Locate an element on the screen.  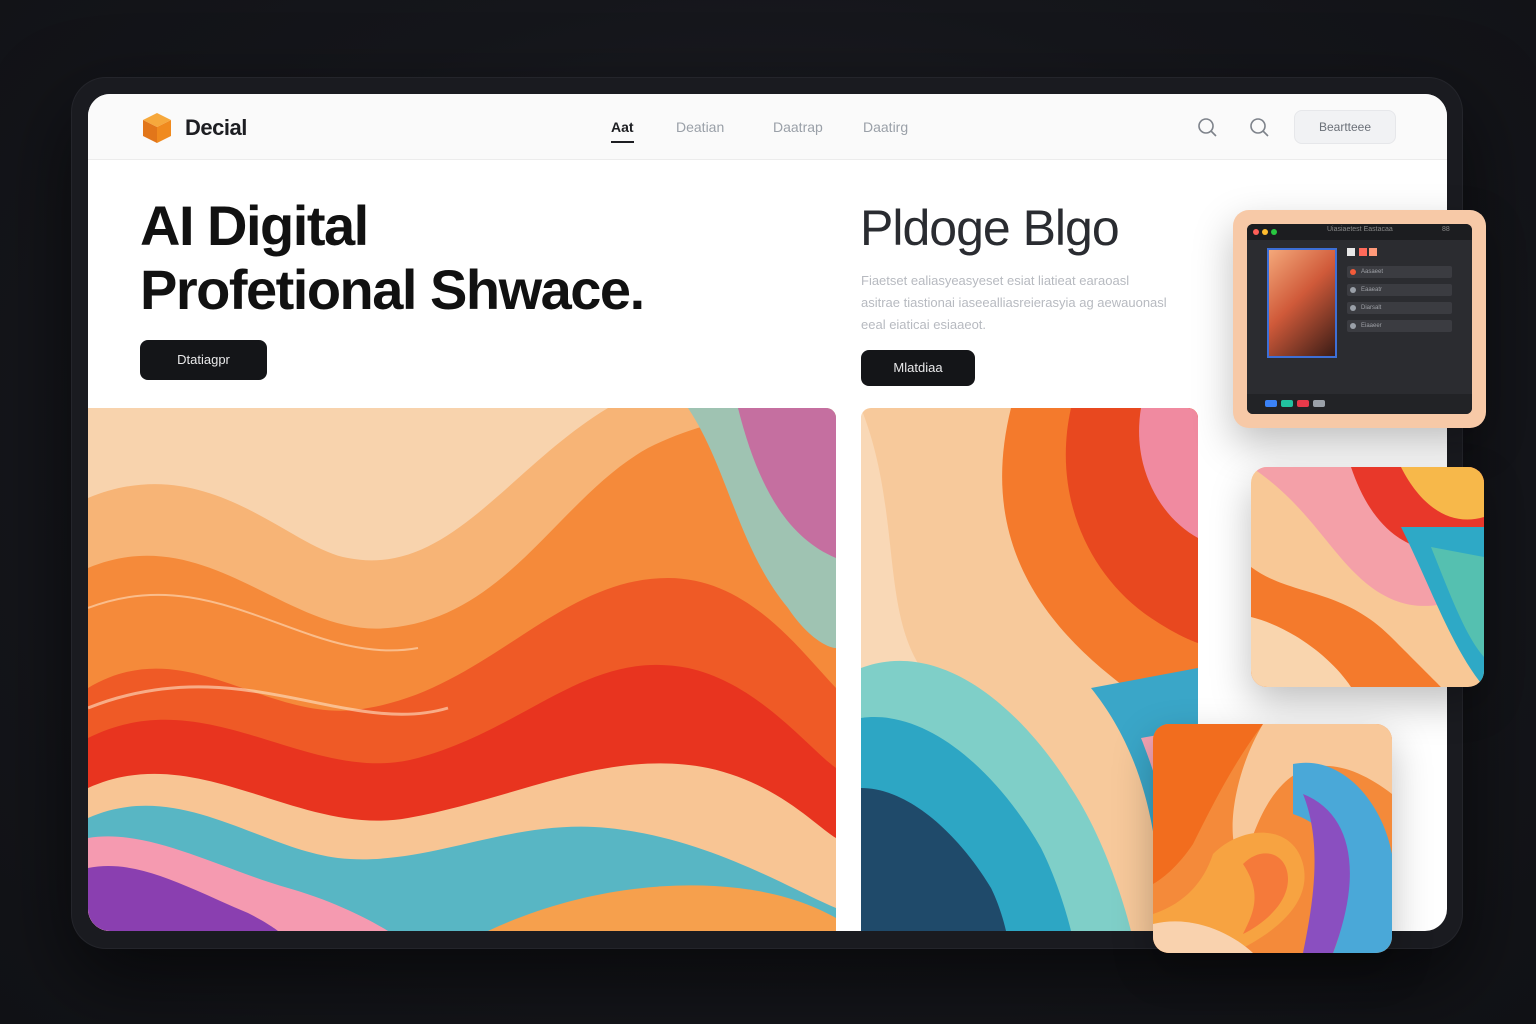
swatch-white is located at coordinates (1351, 252).